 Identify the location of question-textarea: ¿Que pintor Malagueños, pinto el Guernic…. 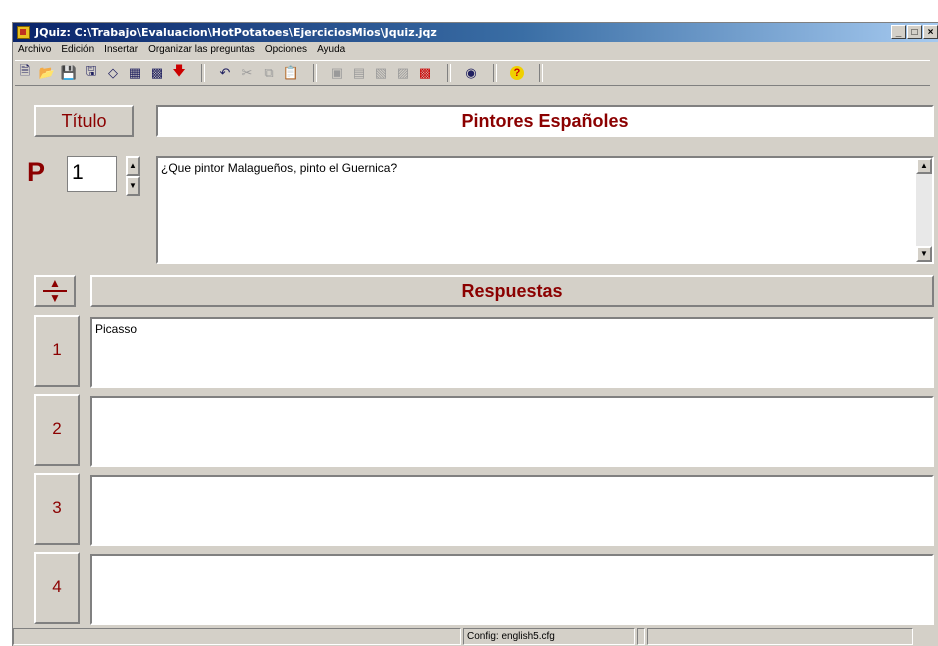
(545, 210).